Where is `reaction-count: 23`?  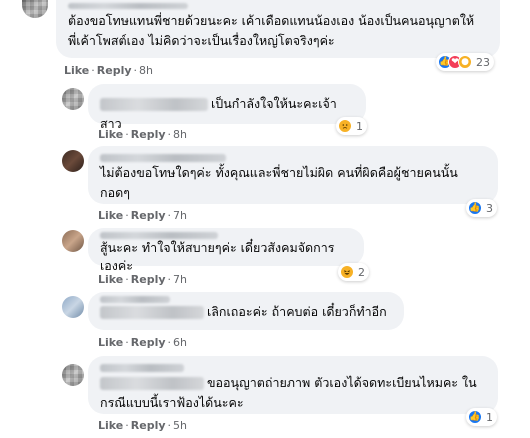
reaction-count: 23 is located at coordinates (483, 62).